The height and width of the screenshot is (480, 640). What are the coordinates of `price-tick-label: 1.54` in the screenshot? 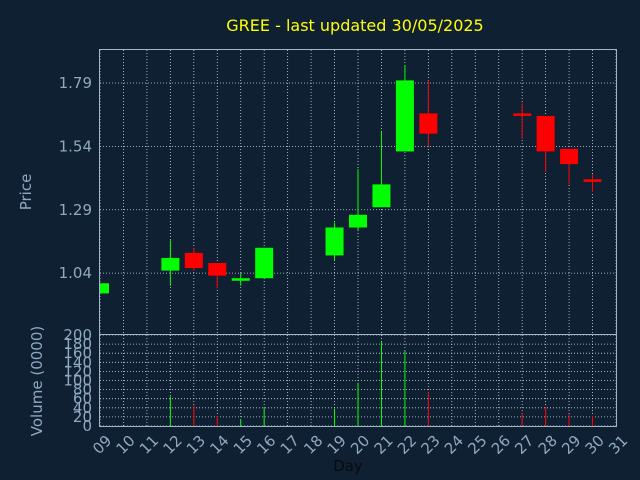 It's located at (75, 146).